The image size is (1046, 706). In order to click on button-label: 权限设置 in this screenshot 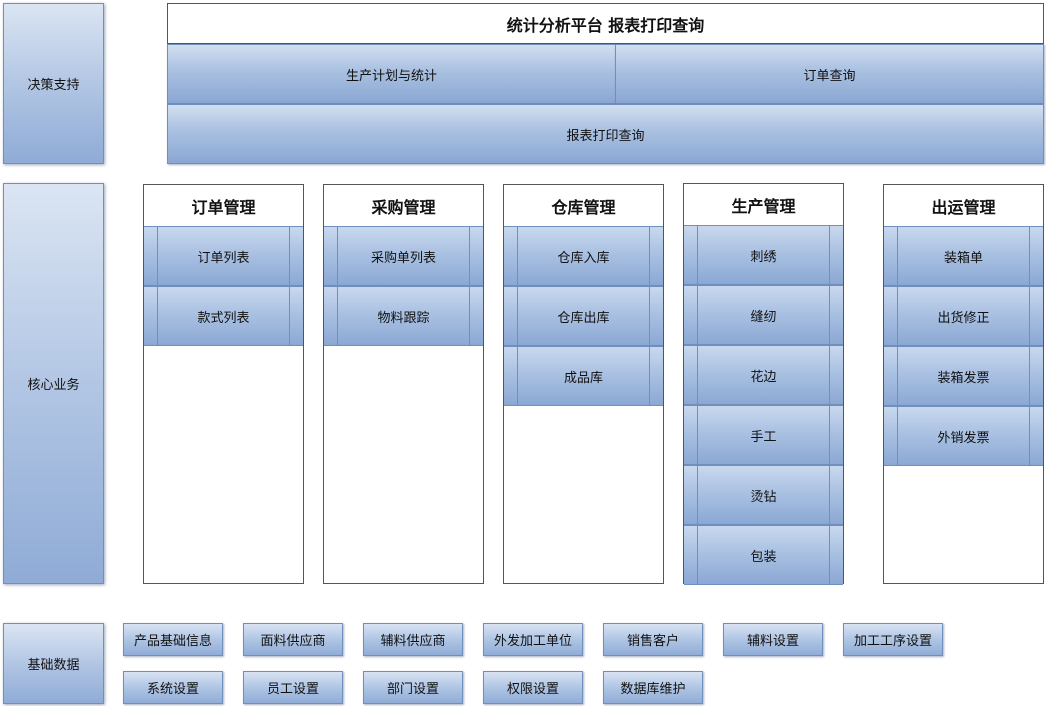, I will do `click(532, 689)`.